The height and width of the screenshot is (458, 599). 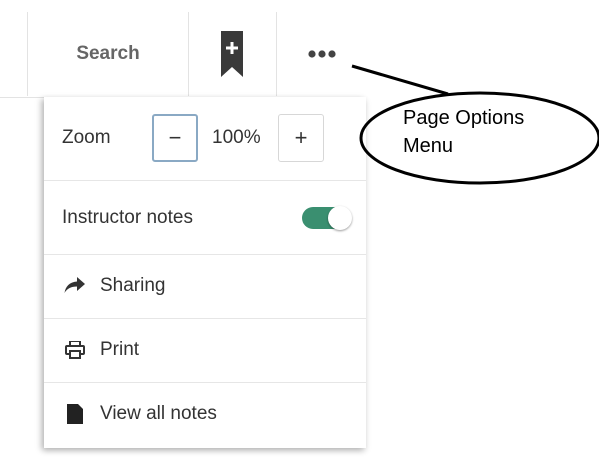 What do you see at coordinates (428, 146) in the screenshot?
I see `annotation-line-2: Menu` at bounding box center [428, 146].